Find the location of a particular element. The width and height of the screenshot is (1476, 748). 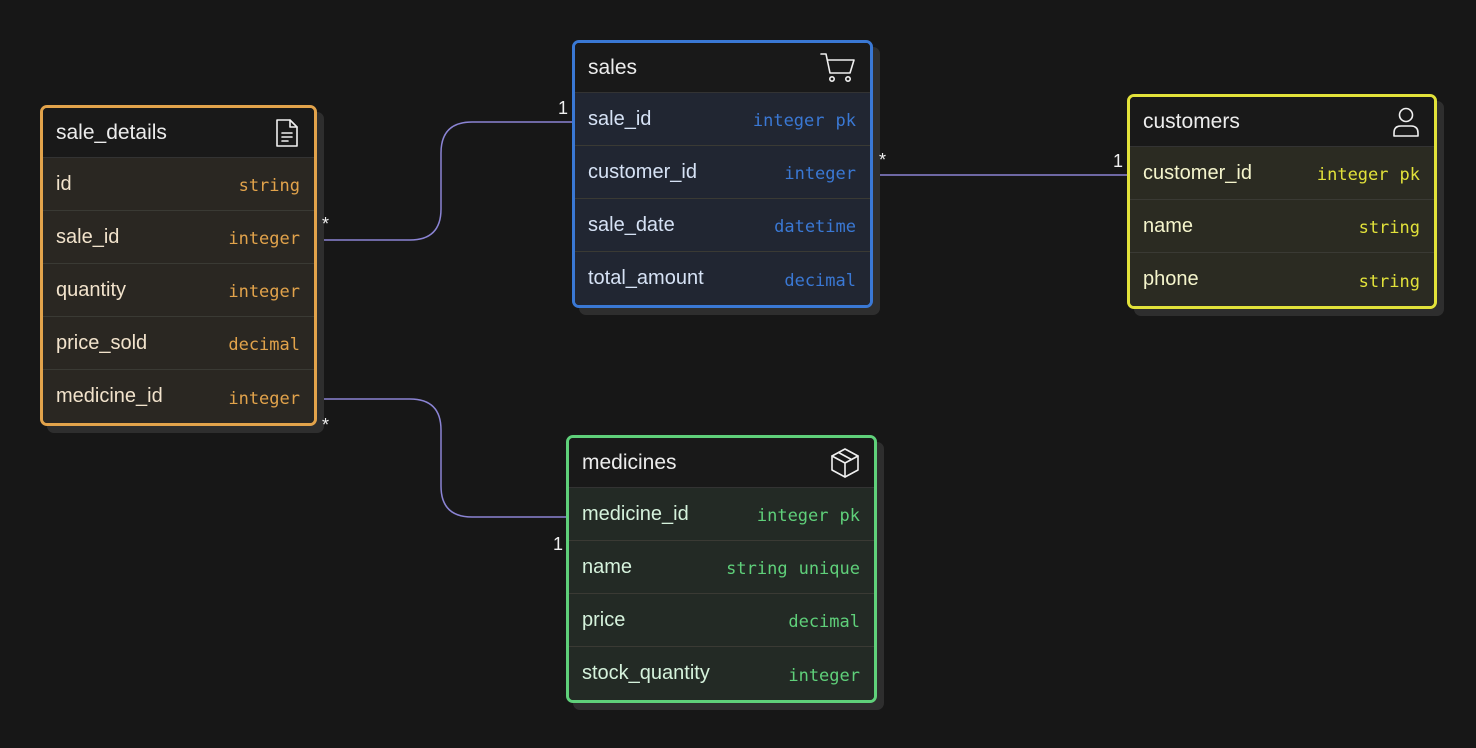

field-key-badge: unique is located at coordinates (829, 569).